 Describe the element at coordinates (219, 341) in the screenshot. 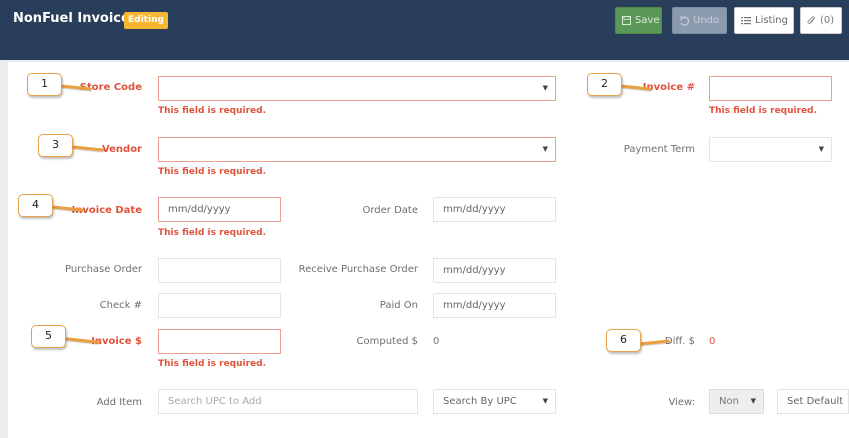

I see `invoice-amount-input` at that location.